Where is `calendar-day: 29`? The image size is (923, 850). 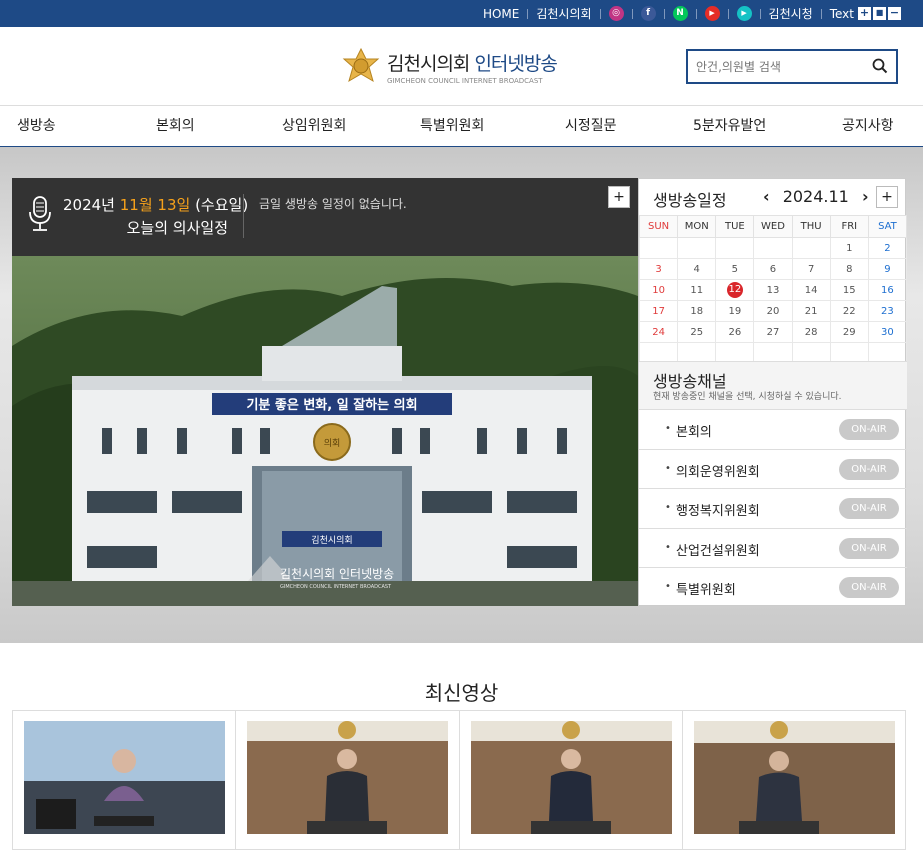
calendar-day: 29 is located at coordinates (849, 332).